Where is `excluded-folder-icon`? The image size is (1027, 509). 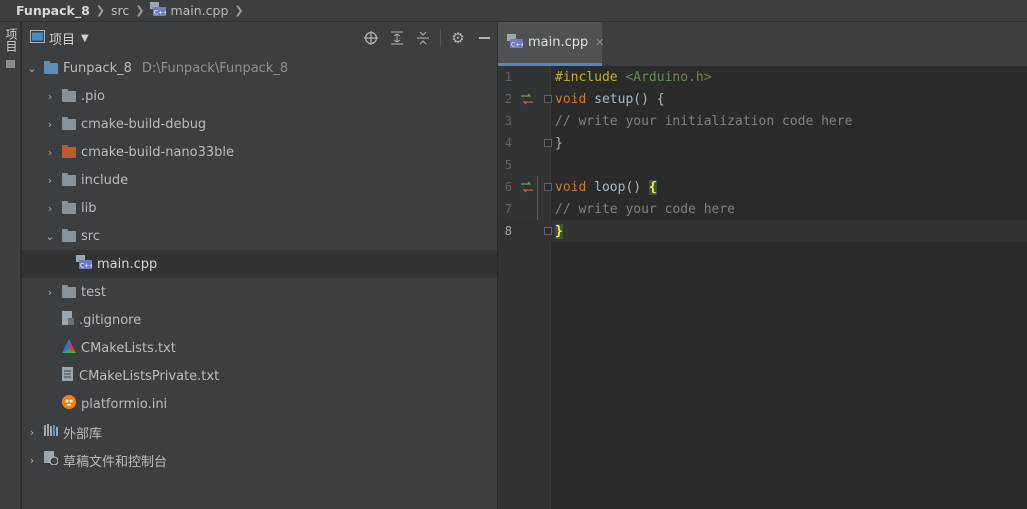 excluded-folder-icon is located at coordinates (69, 151).